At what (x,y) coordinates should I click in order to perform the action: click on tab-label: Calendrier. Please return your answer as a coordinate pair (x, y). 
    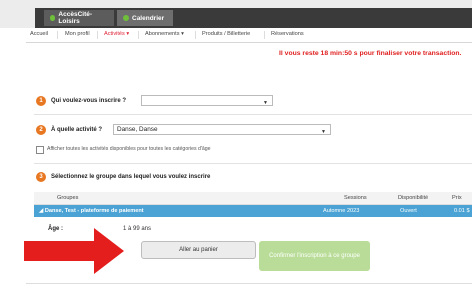
    Looking at the image, I should click on (148, 18).